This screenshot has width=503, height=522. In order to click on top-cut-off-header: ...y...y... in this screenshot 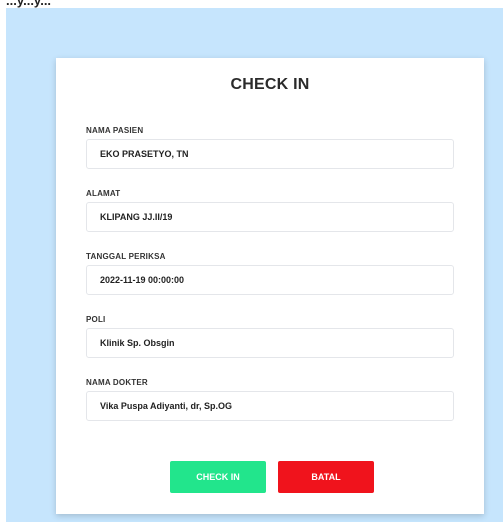, I will do `click(251, 4)`.